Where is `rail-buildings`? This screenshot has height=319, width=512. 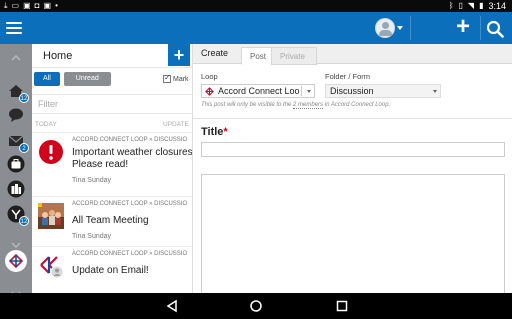 rail-buildings is located at coordinates (16, 189).